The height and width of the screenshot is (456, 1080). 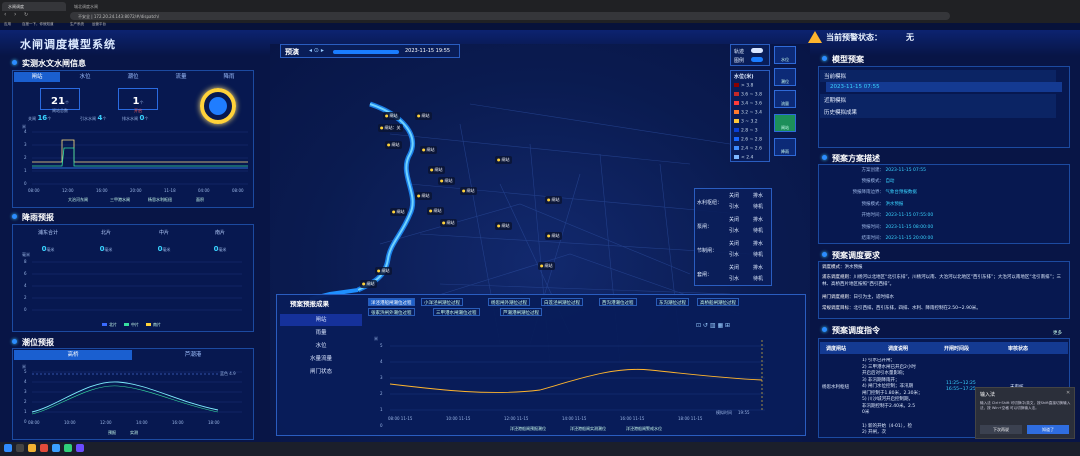 I want to click on gate-gauge, so click(x=218, y=106).